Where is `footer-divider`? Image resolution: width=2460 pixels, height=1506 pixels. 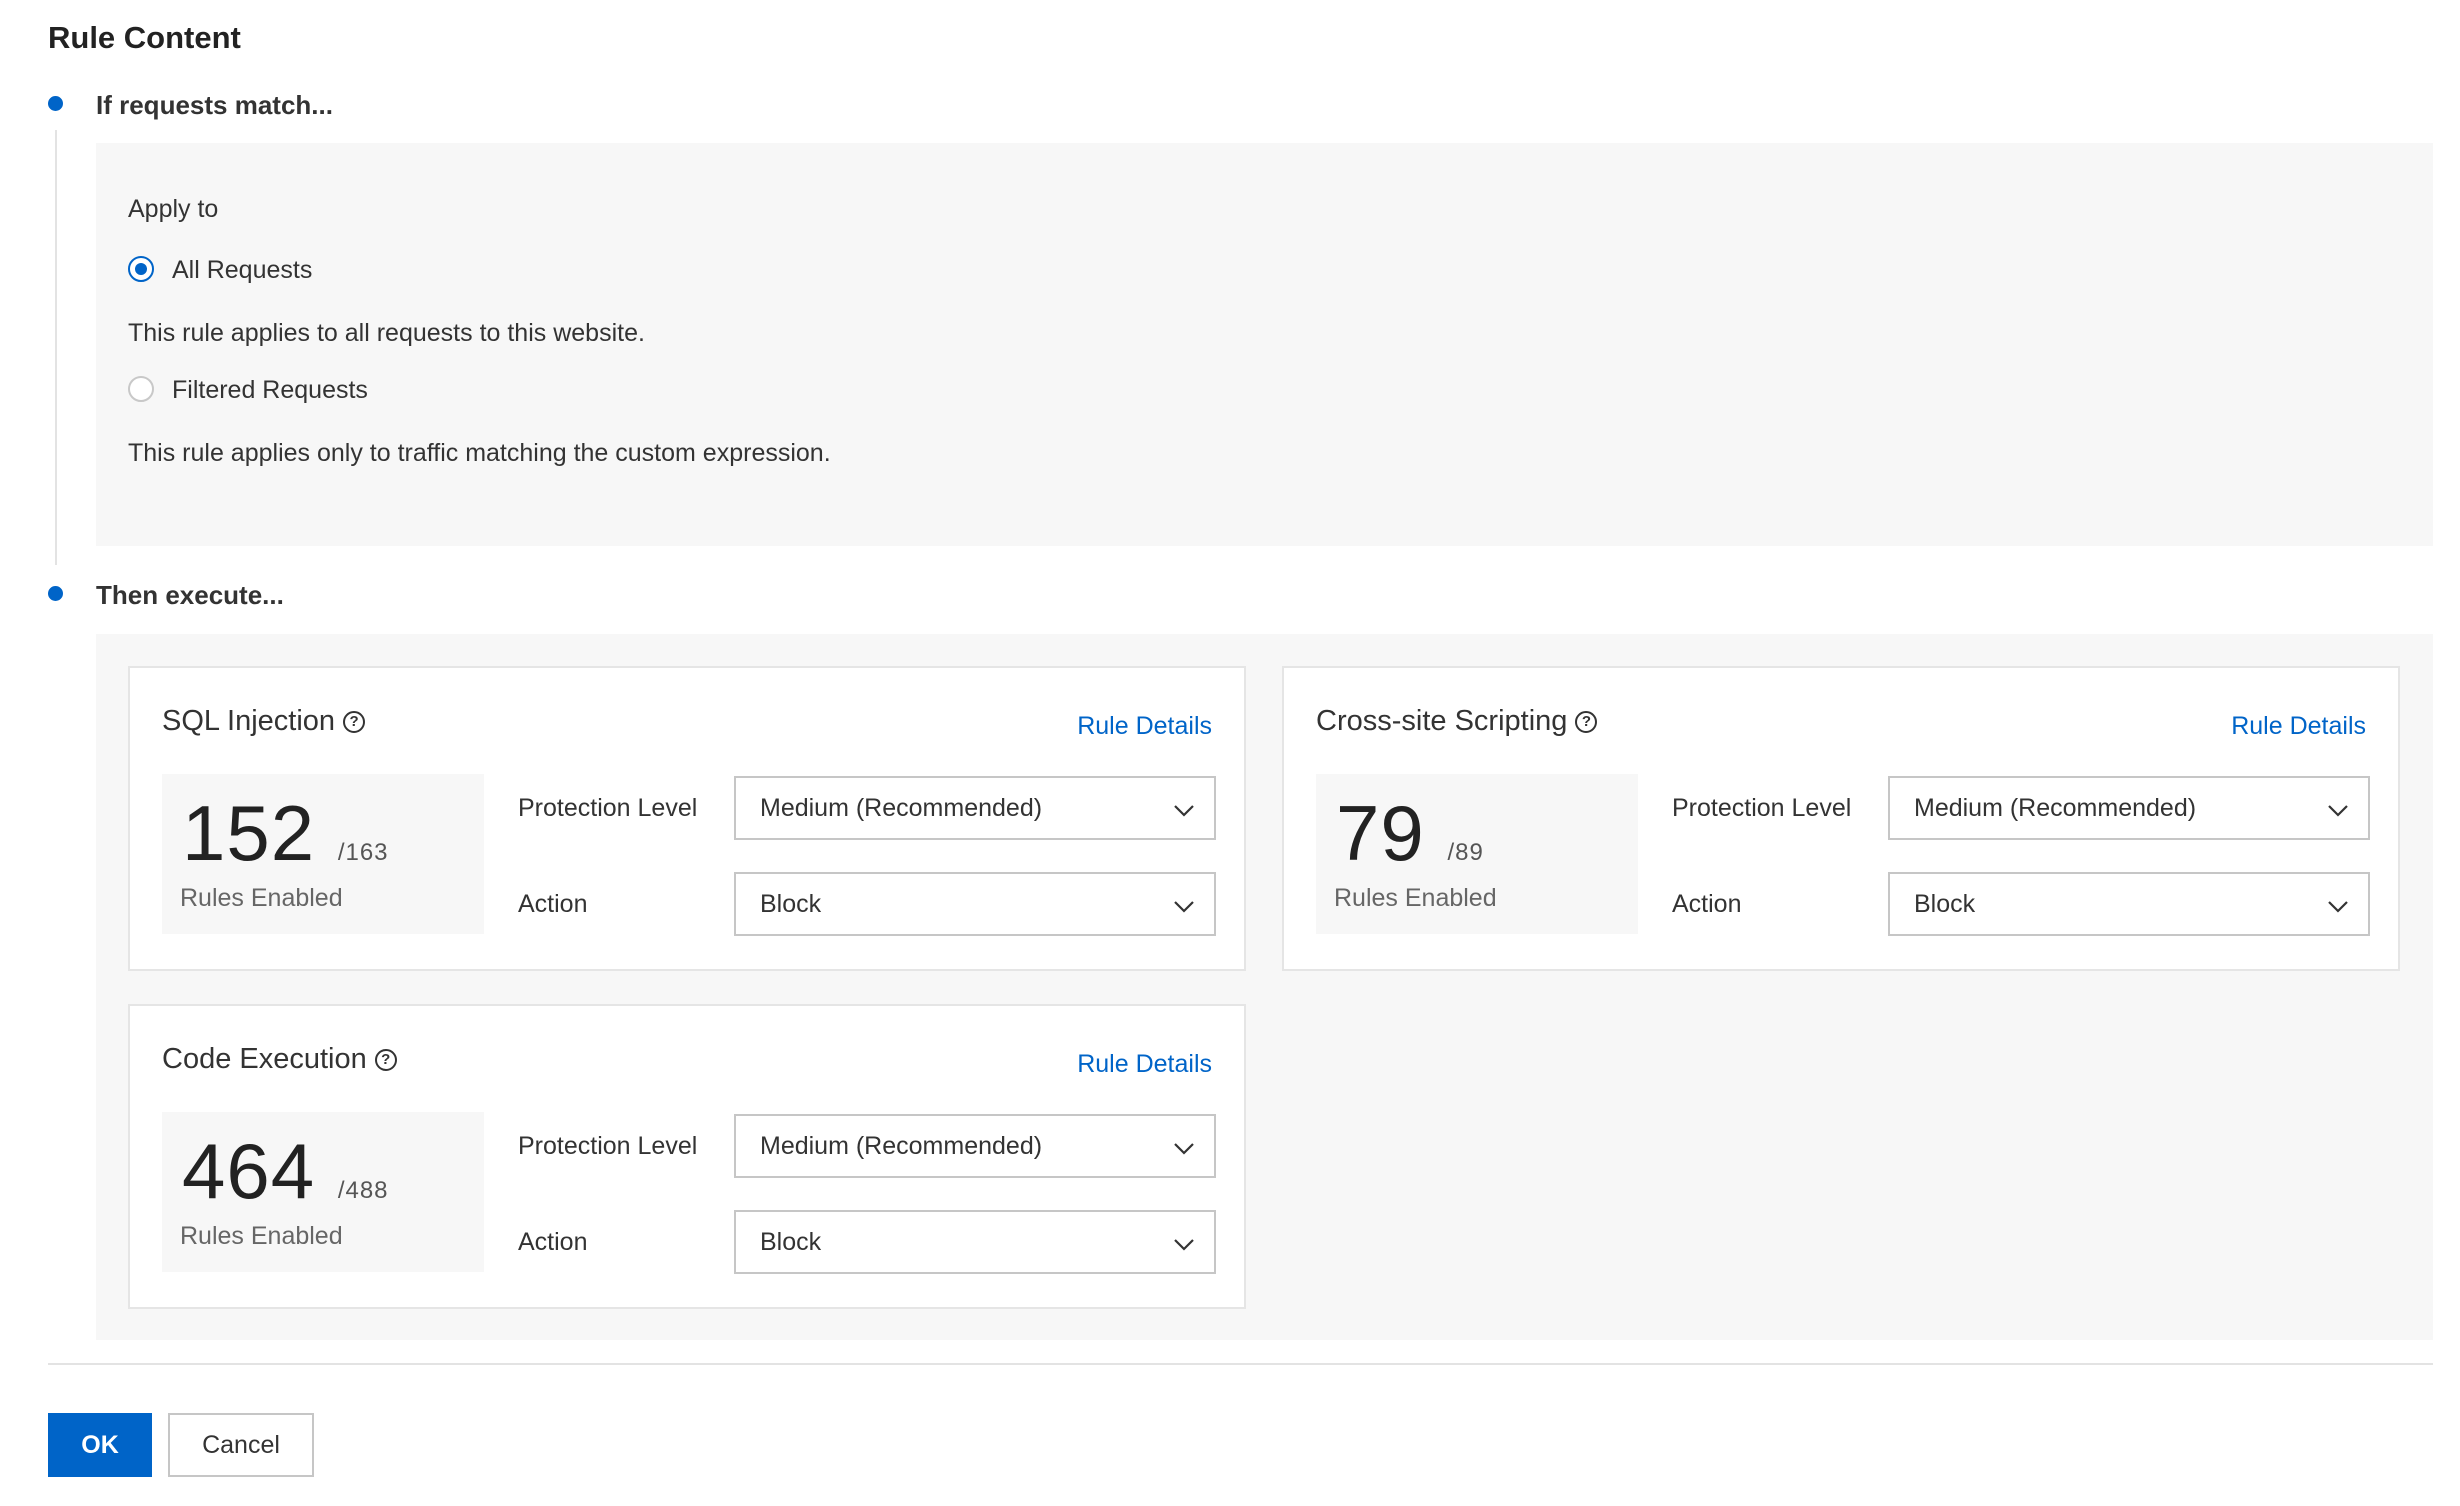 footer-divider is located at coordinates (1240, 1364).